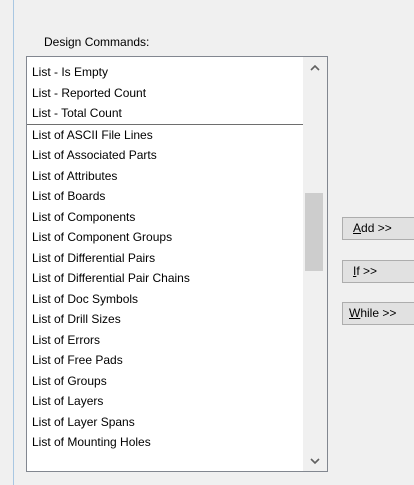 This screenshot has width=414, height=485. What do you see at coordinates (165, 340) in the screenshot?
I see `list-item: List of Errors` at bounding box center [165, 340].